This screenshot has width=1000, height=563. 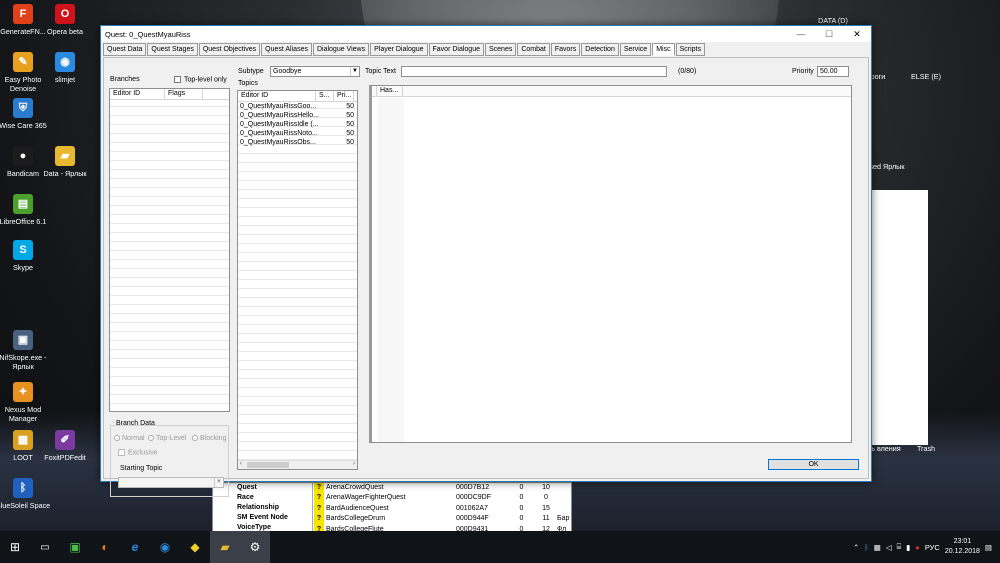 What do you see at coordinates (25, 210) in the screenshot?
I see `desktop-shortcut: ▤ LibreOffice 6.1` at bounding box center [25, 210].